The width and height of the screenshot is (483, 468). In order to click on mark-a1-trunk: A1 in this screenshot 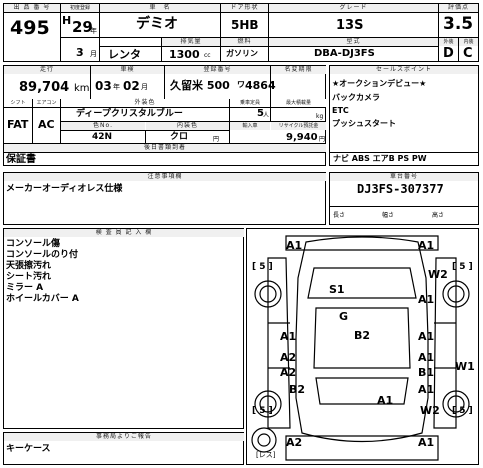, I will do `click(385, 400)`.